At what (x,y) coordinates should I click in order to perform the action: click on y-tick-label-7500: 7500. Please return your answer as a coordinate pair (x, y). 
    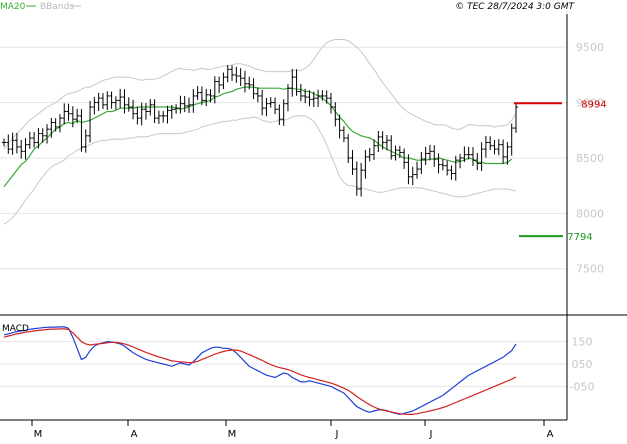
    Looking at the image, I should click on (590, 269).